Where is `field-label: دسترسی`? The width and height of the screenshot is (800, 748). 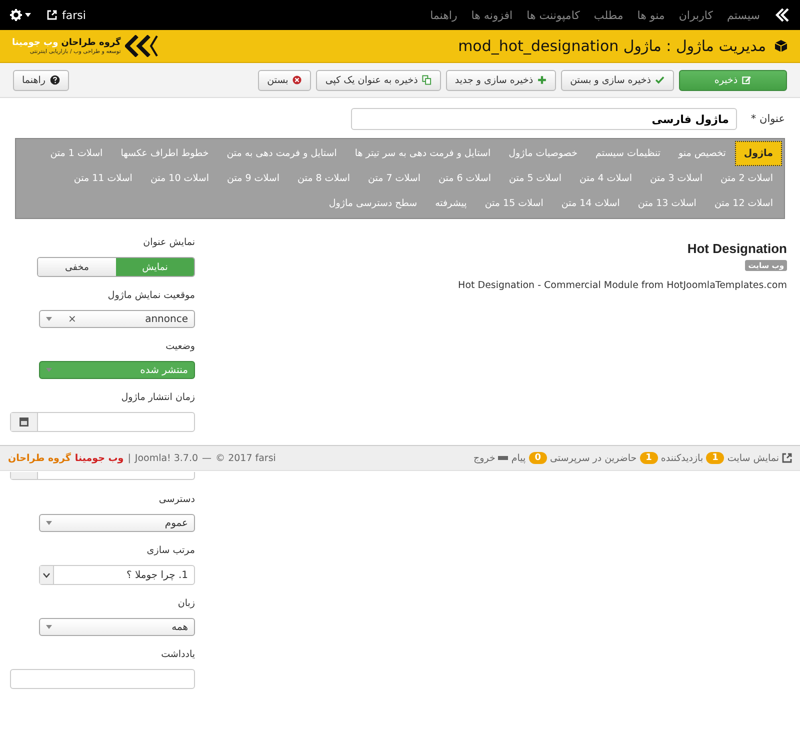
field-label: دسترسی is located at coordinates (176, 500).